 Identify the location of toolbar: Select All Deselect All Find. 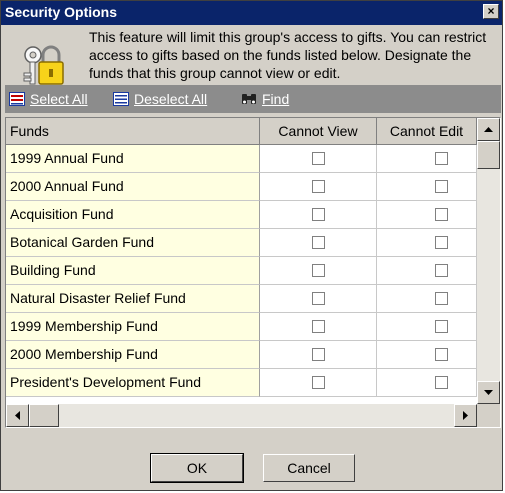
(253, 99).